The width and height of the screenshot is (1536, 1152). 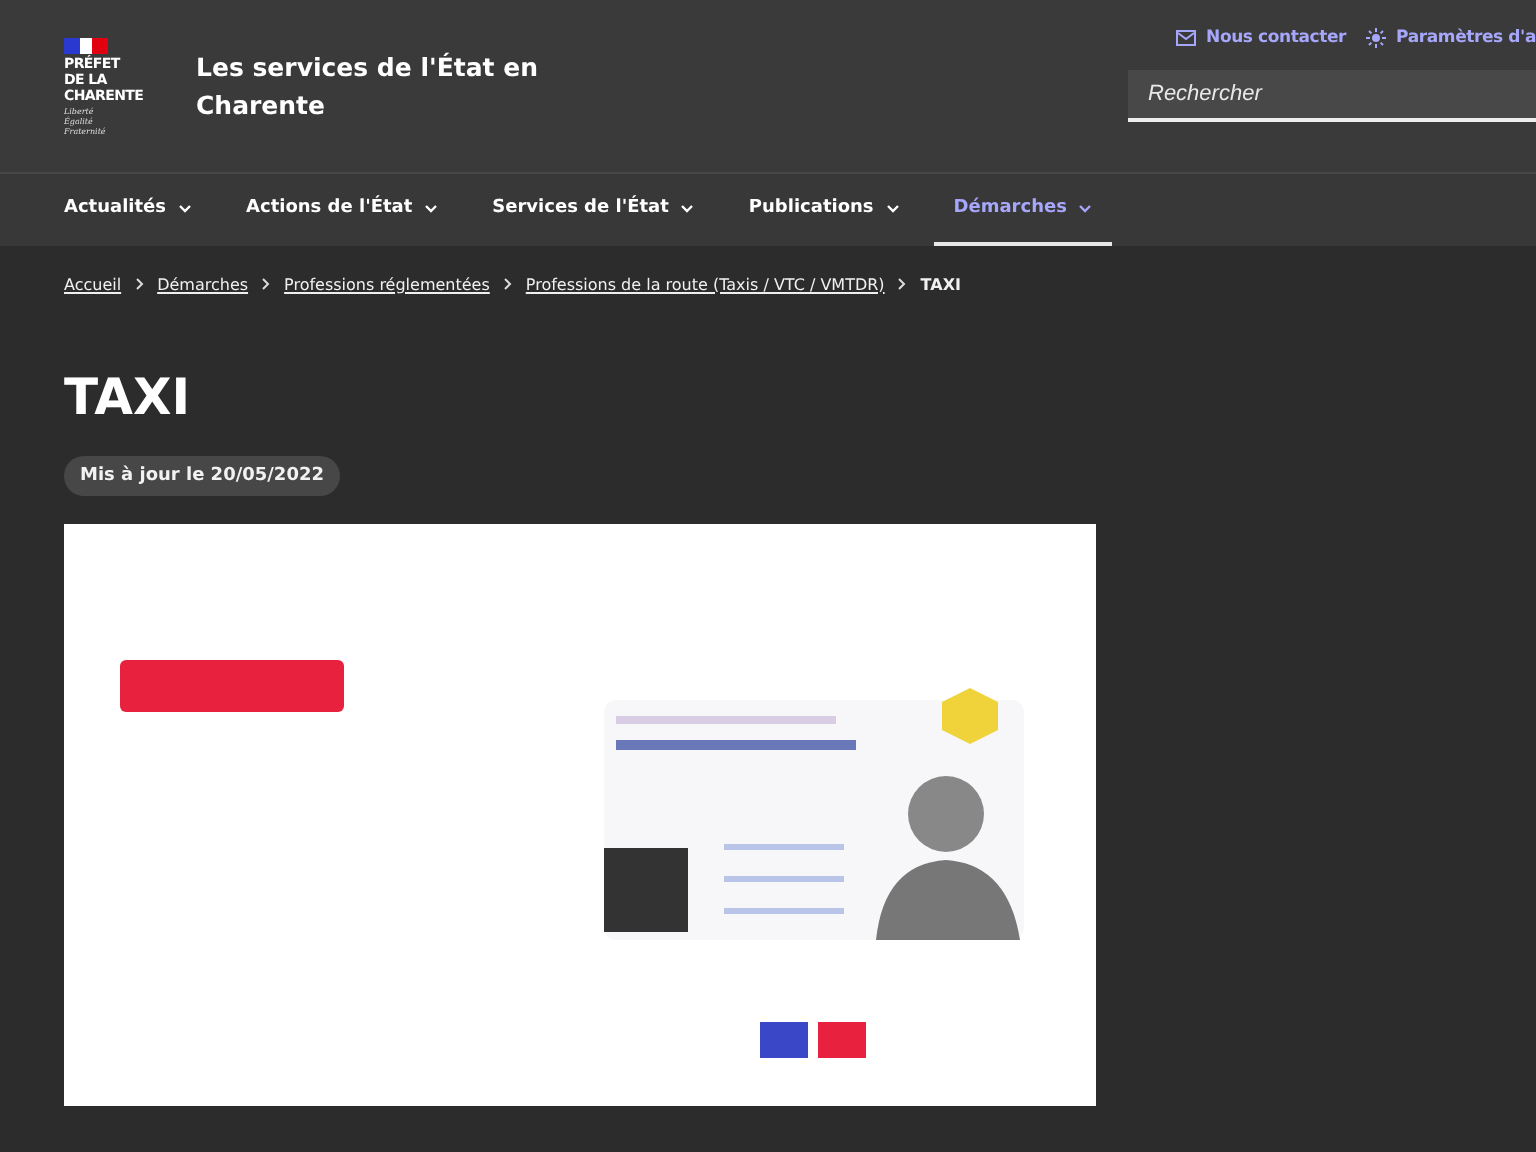 What do you see at coordinates (203, 284) in the screenshot?
I see `breadcrumb-link: Démarches` at bounding box center [203, 284].